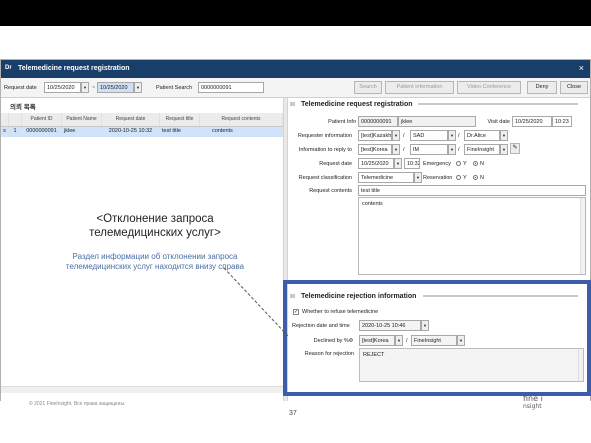  Describe the element at coordinates (138, 87) in the screenshot. I see `date-to-dropdown-icon: ▼` at that location.